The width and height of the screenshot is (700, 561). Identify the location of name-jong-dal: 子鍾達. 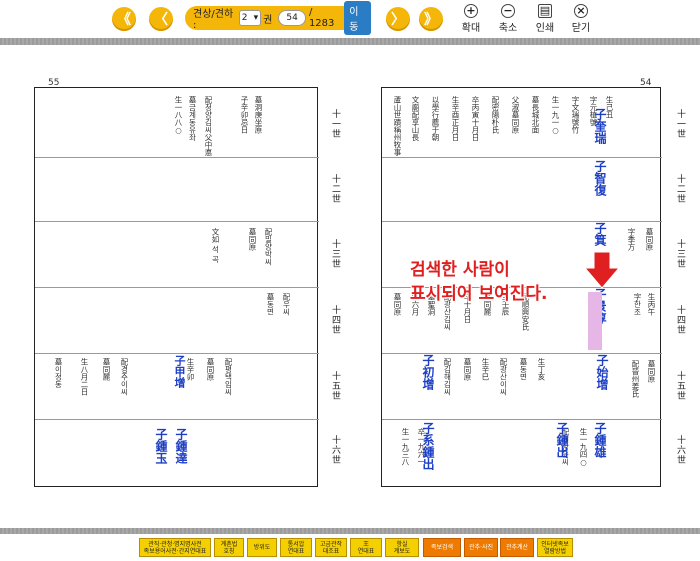
(181, 446).